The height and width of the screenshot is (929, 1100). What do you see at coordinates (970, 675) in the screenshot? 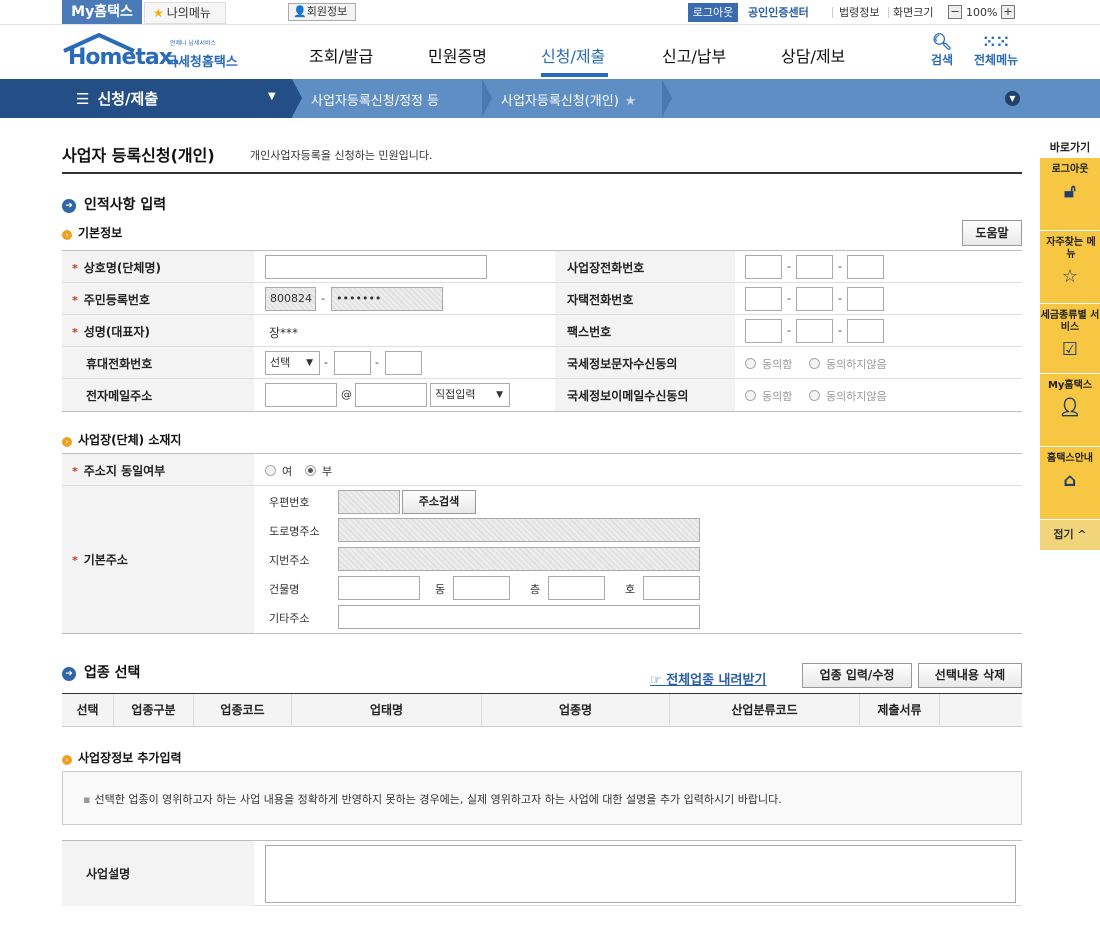
I see `delete-selection-button: 선택내용 삭제` at bounding box center [970, 675].